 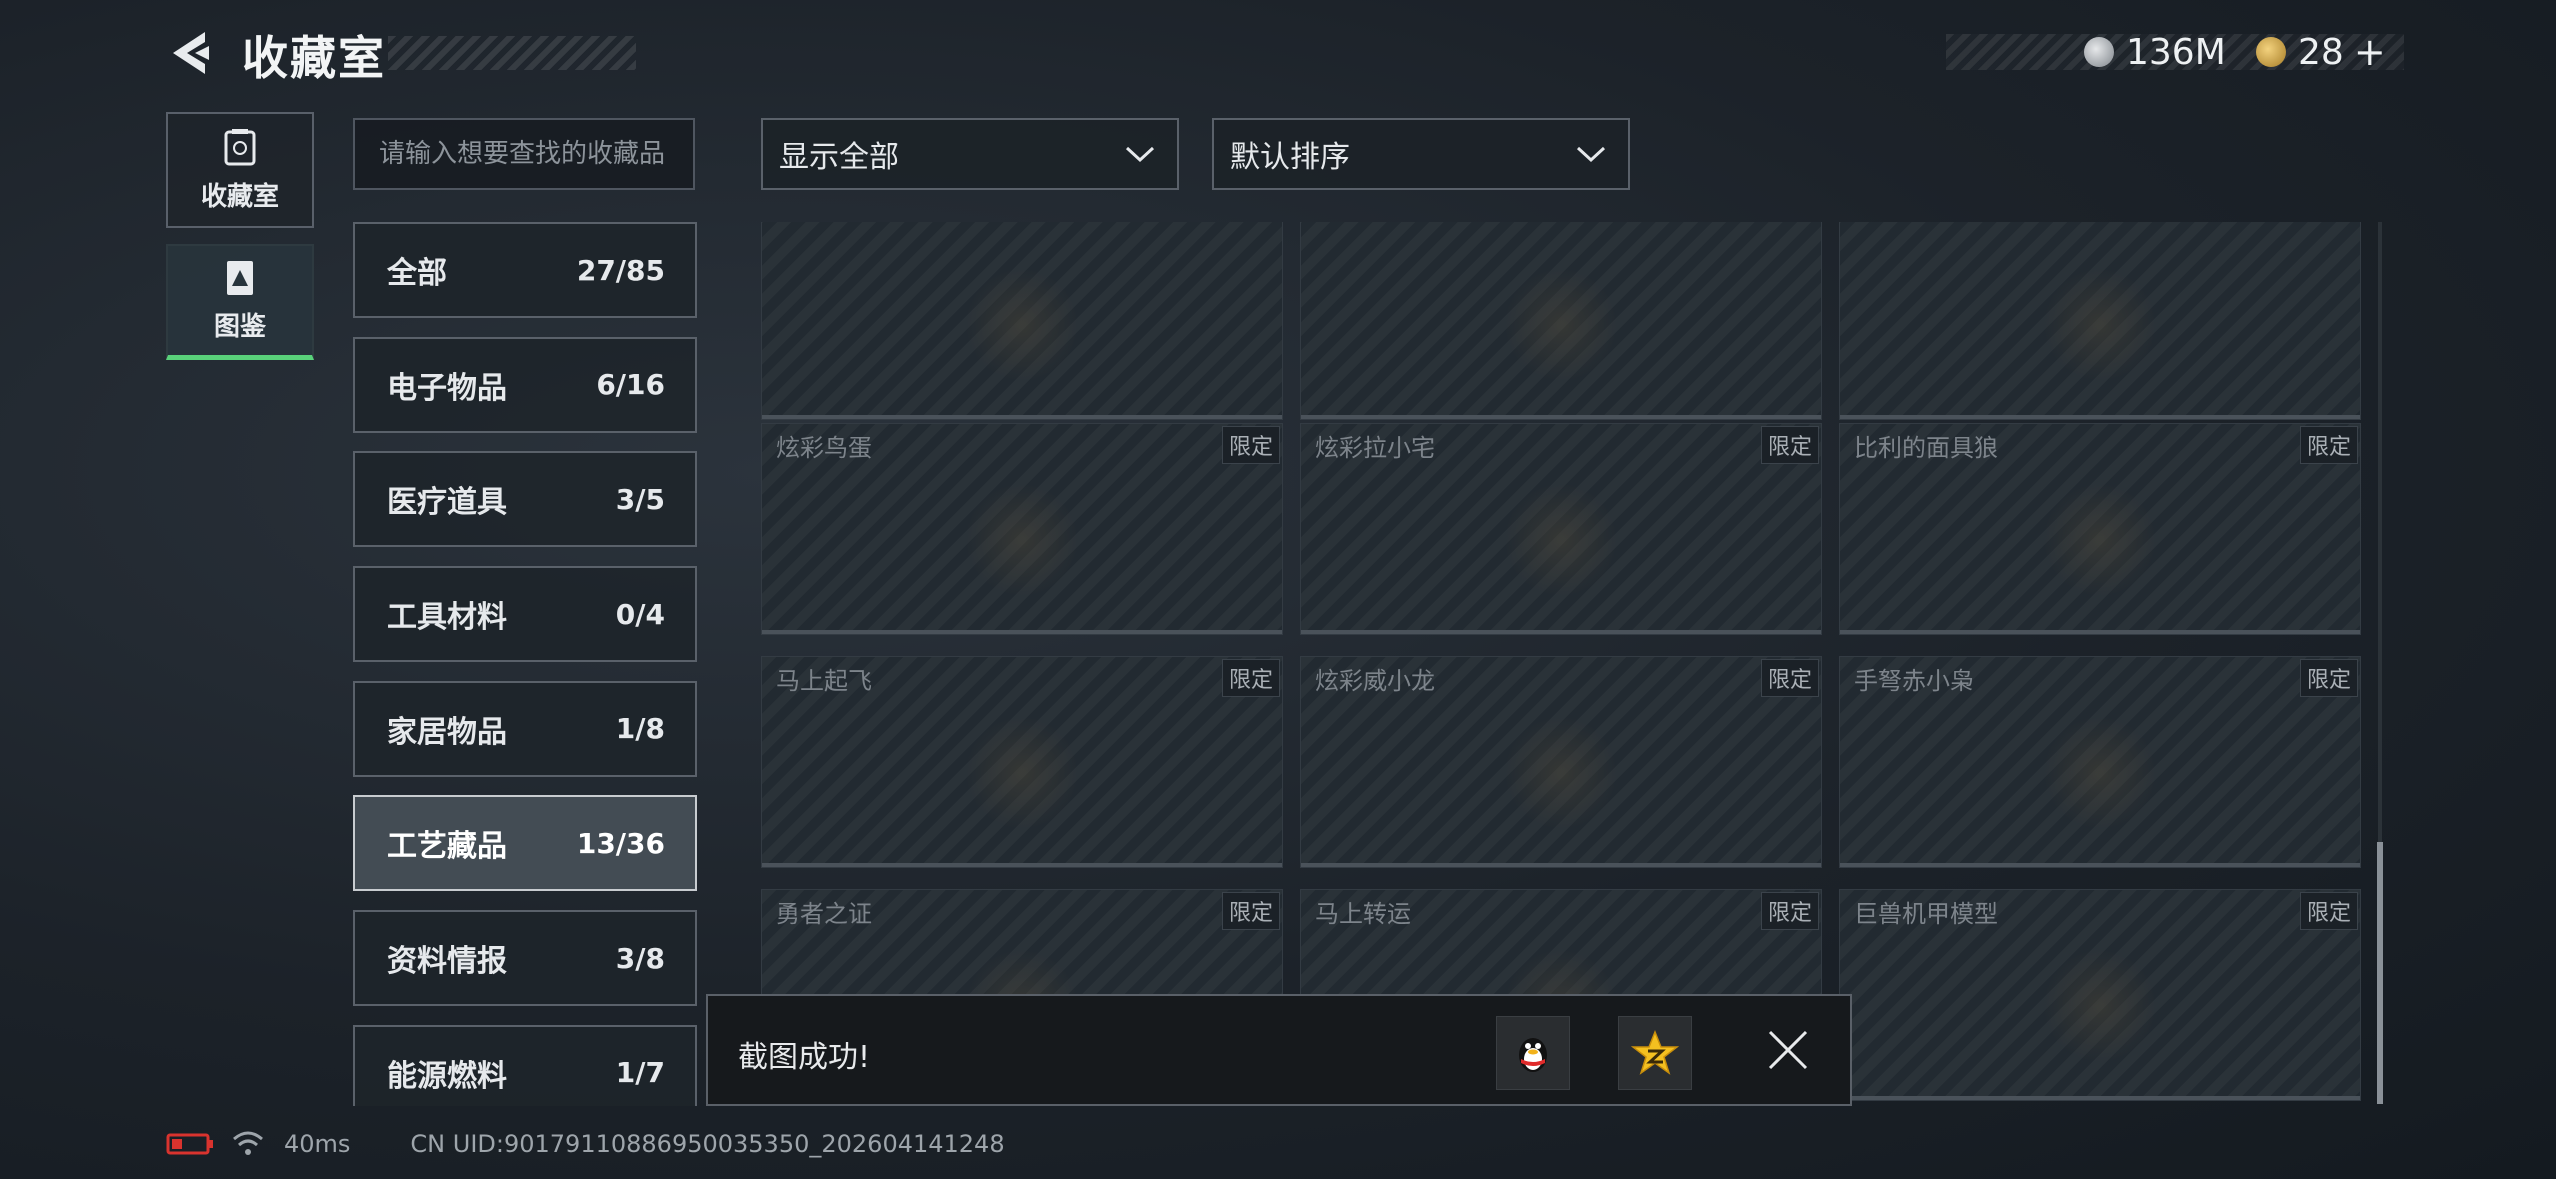 I want to click on sort-value: 默认排序, so click(x=1290, y=157).